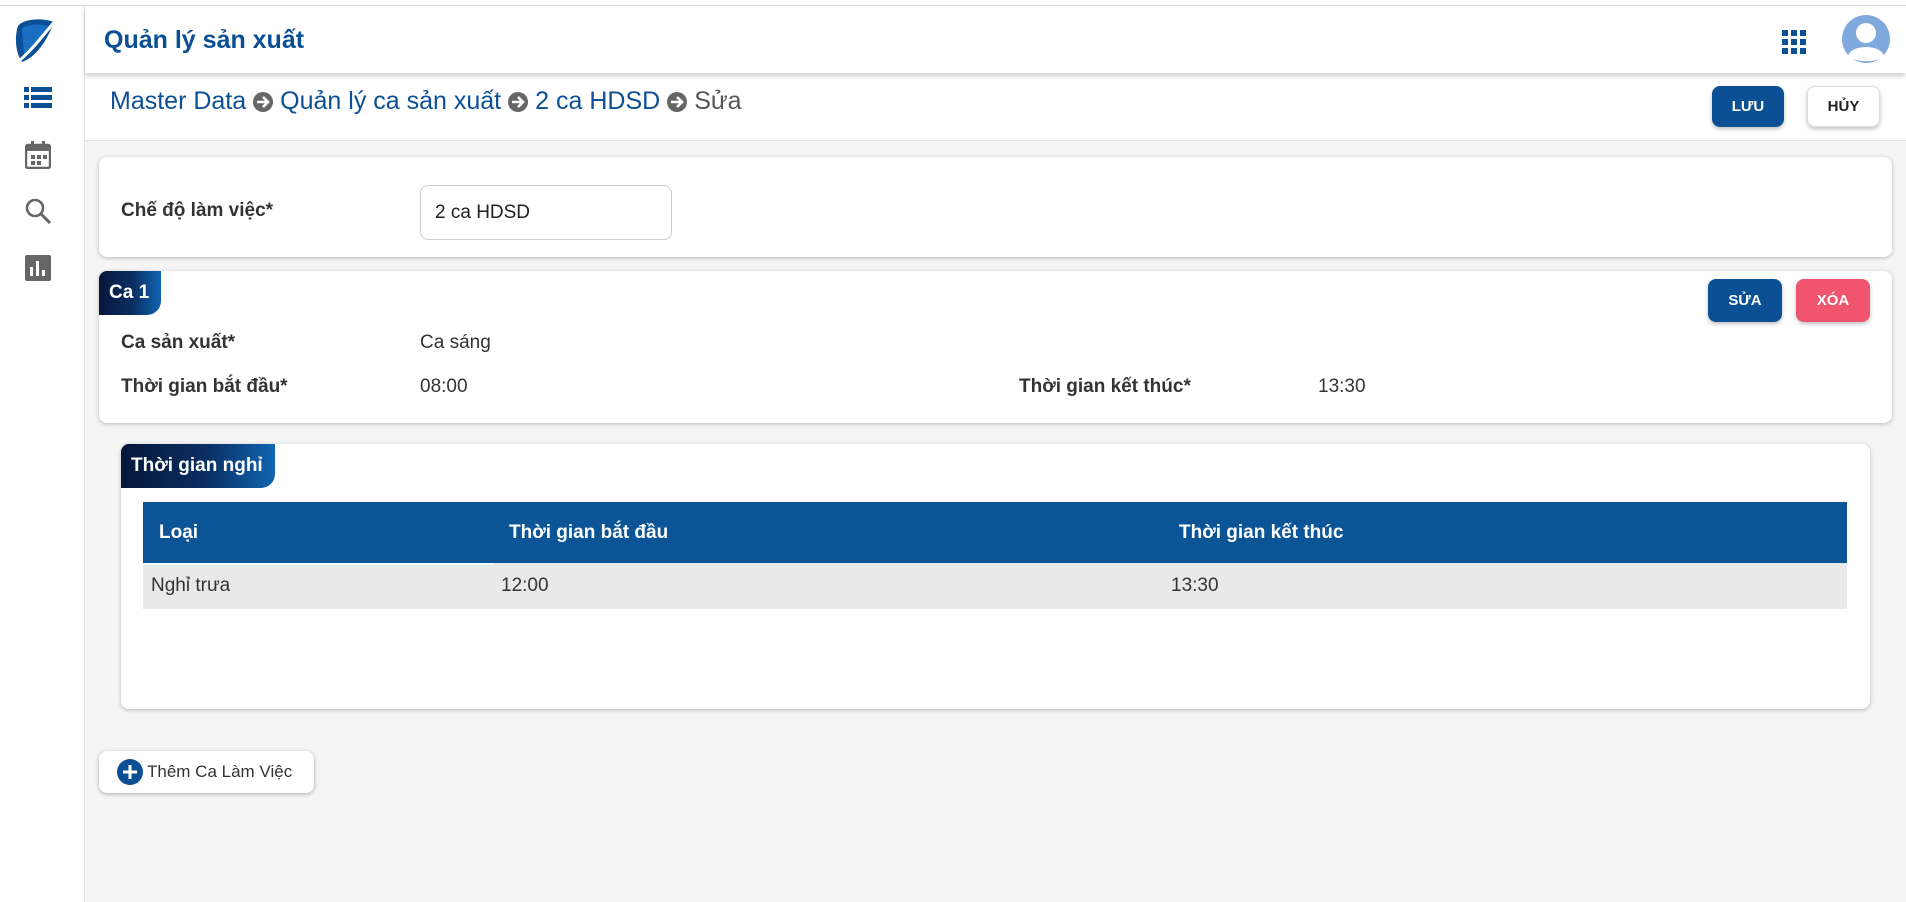 This screenshot has width=1906, height=902. I want to click on sidebar-item-reports, so click(38, 270).